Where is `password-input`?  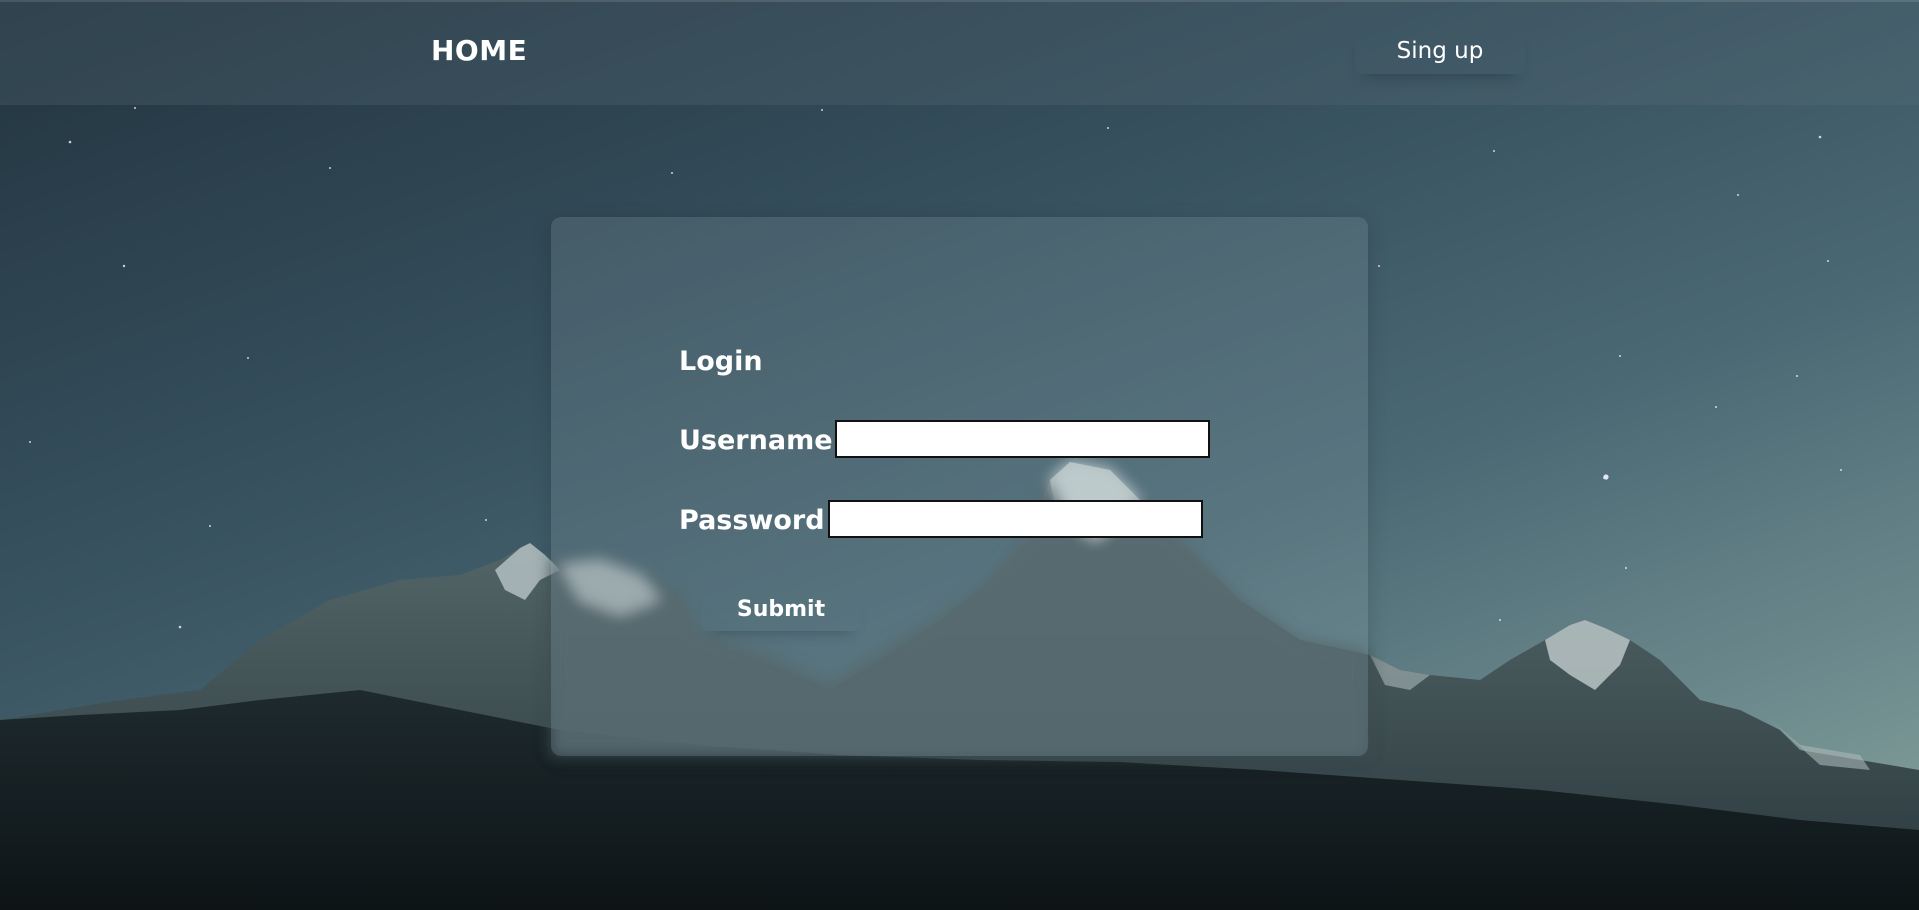 password-input is located at coordinates (1015, 519).